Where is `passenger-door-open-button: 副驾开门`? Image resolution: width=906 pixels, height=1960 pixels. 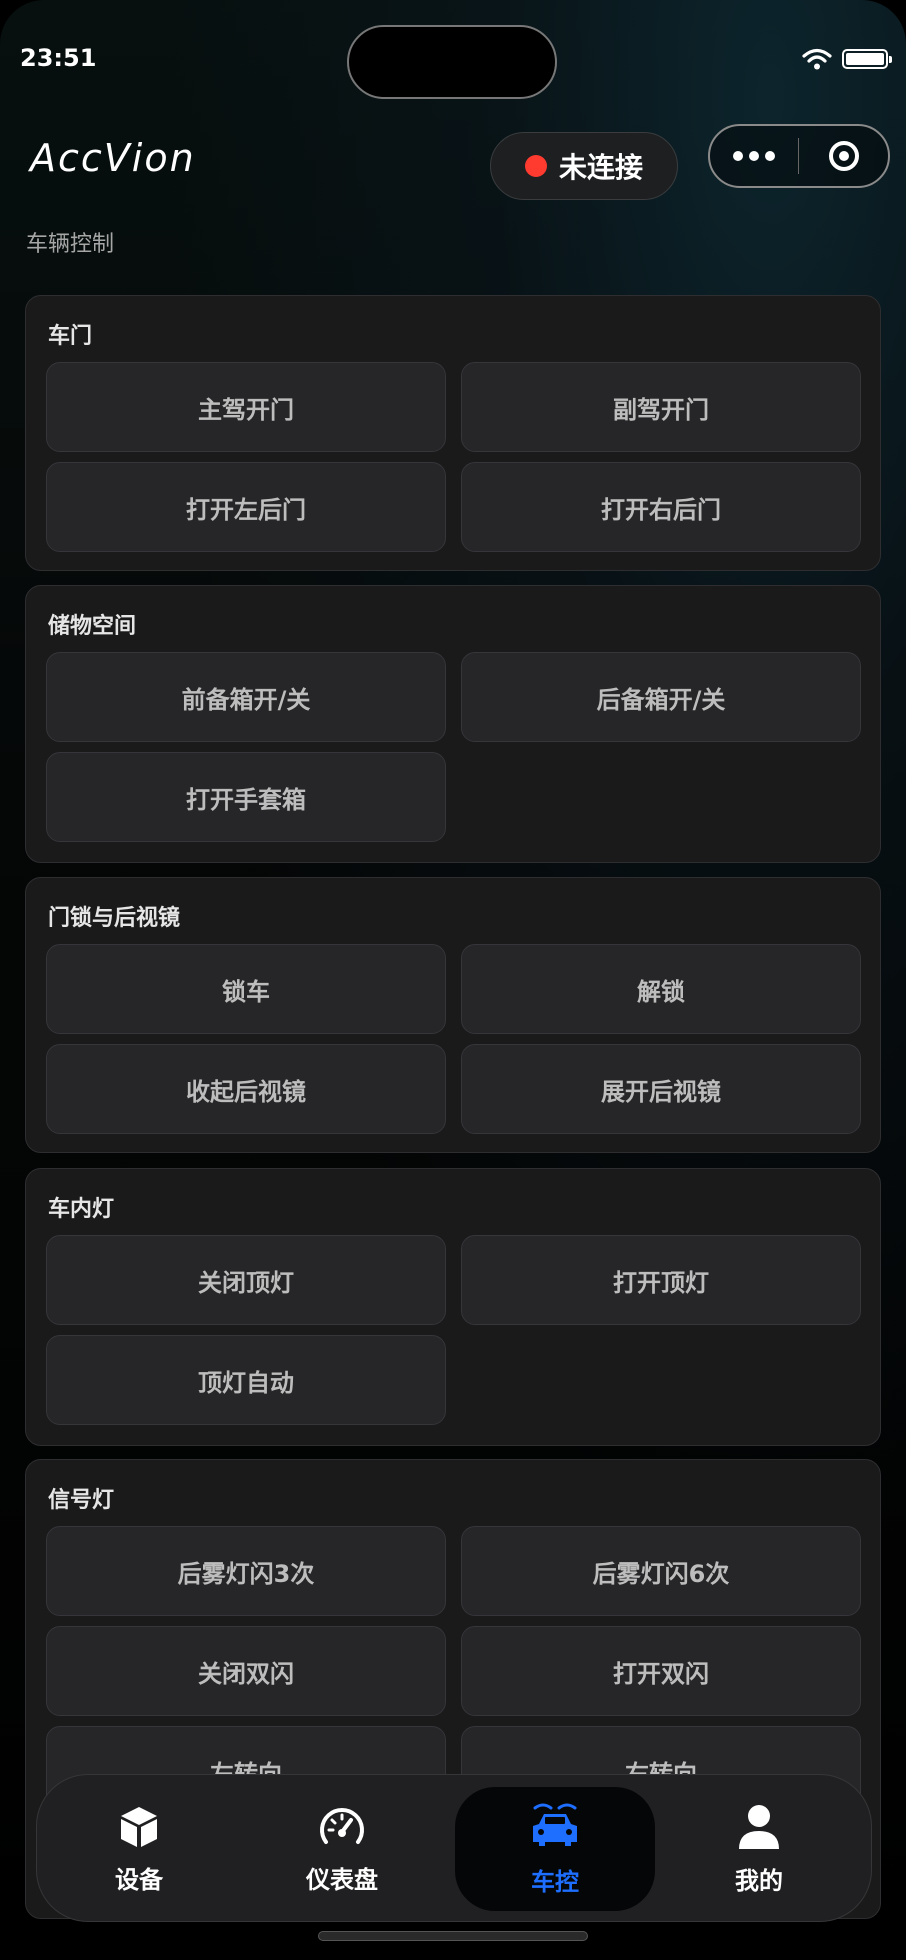 passenger-door-open-button: 副驾开门 is located at coordinates (661, 407).